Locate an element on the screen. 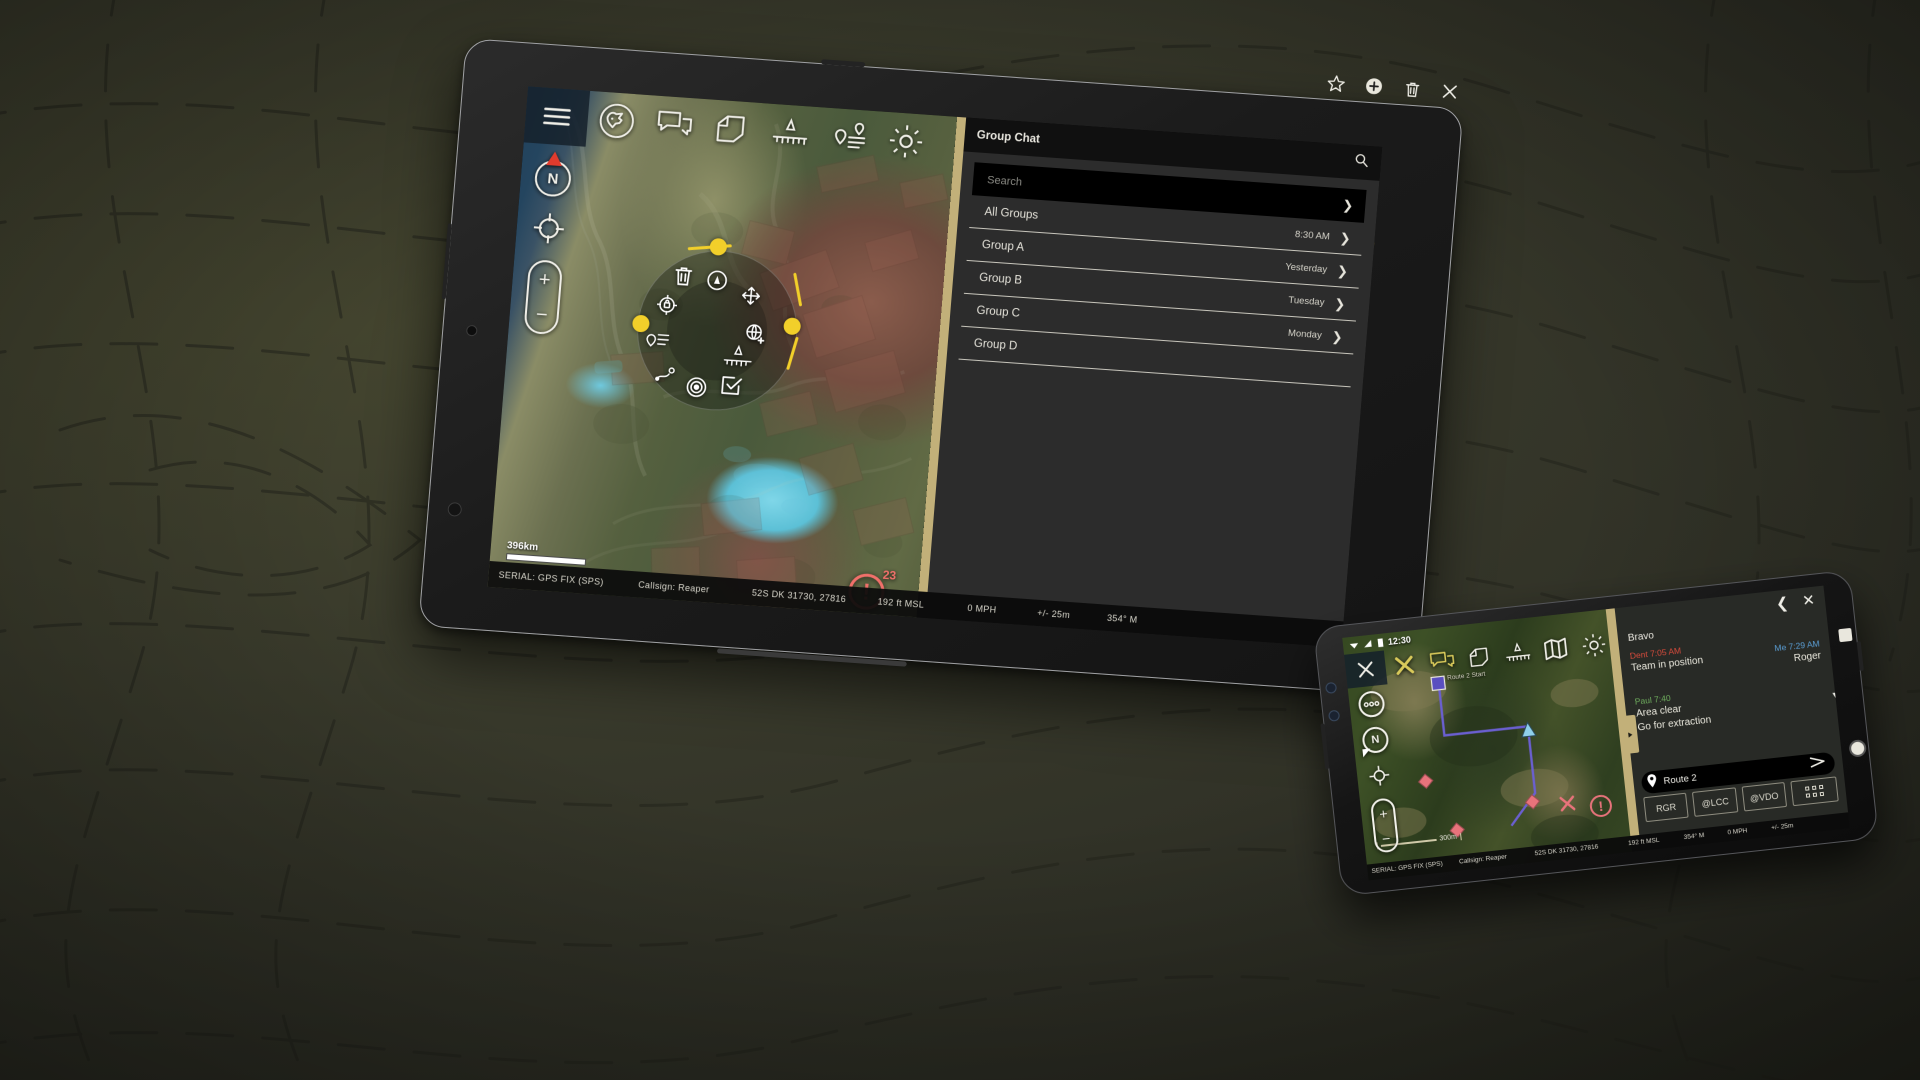  compass-tail is located at coordinates (1367, 753).